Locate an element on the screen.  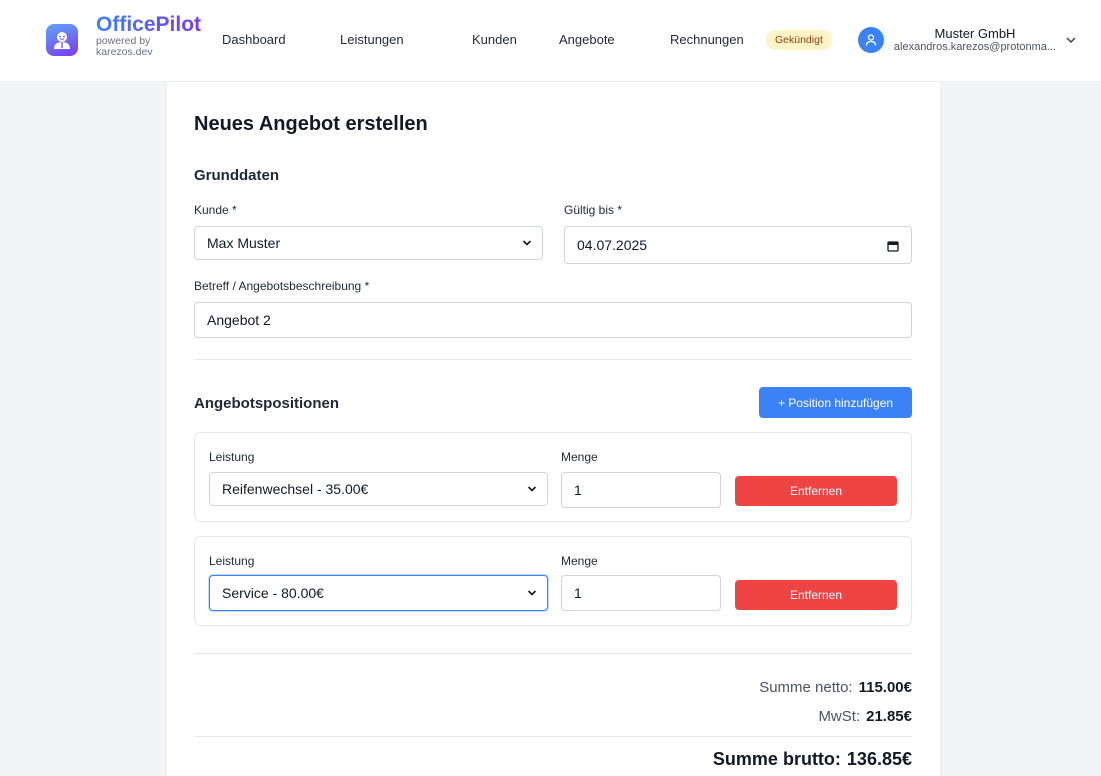
subject-input: Angebot 2 is located at coordinates (553, 320).